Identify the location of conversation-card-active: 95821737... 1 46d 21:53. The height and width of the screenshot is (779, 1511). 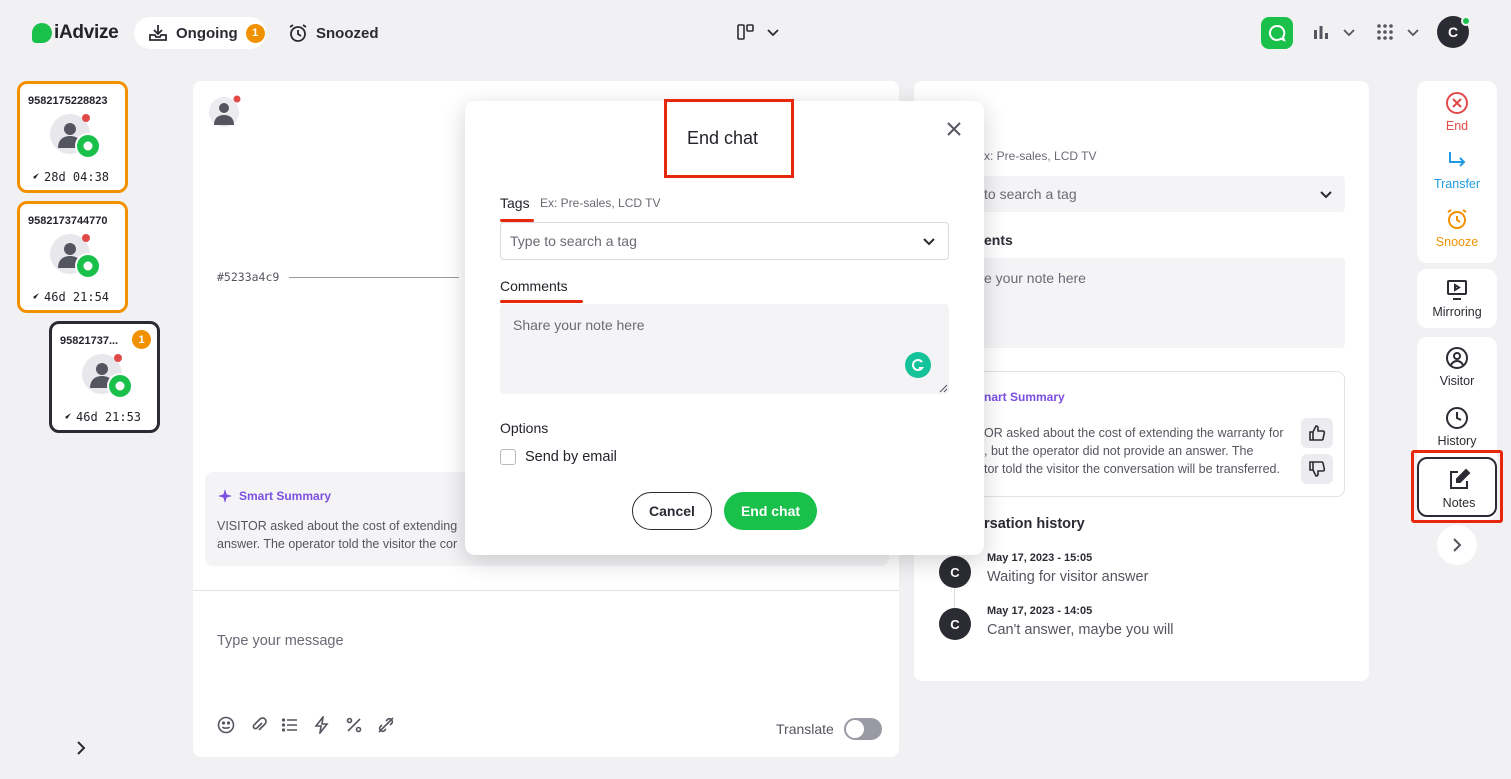
(104, 377).